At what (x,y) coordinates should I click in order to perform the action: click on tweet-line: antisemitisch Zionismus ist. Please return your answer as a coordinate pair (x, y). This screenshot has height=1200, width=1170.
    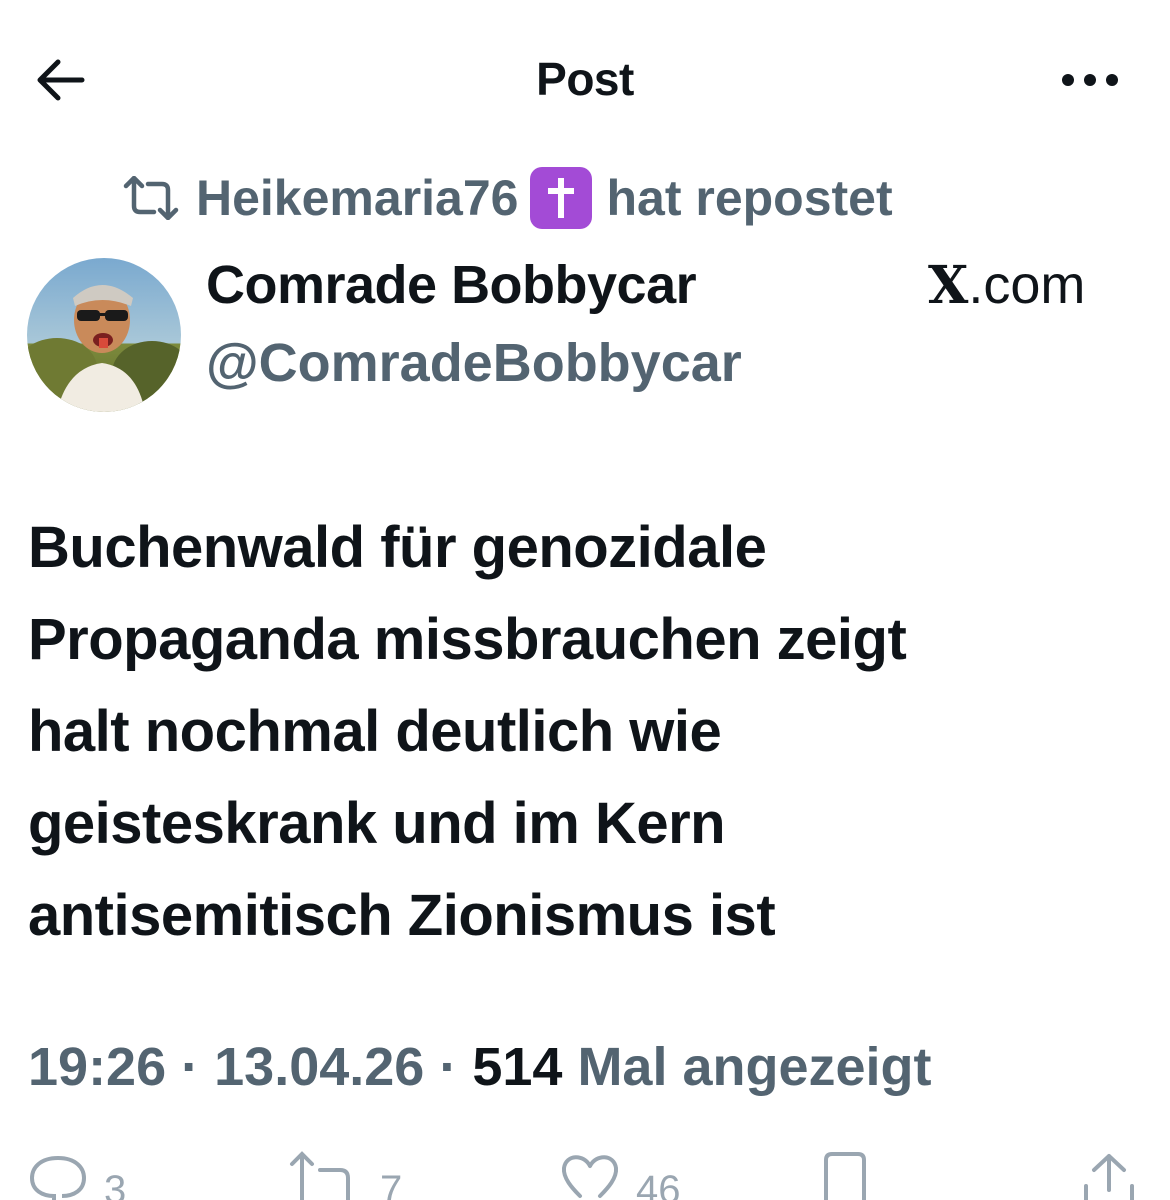
    Looking at the image, I should click on (402, 915).